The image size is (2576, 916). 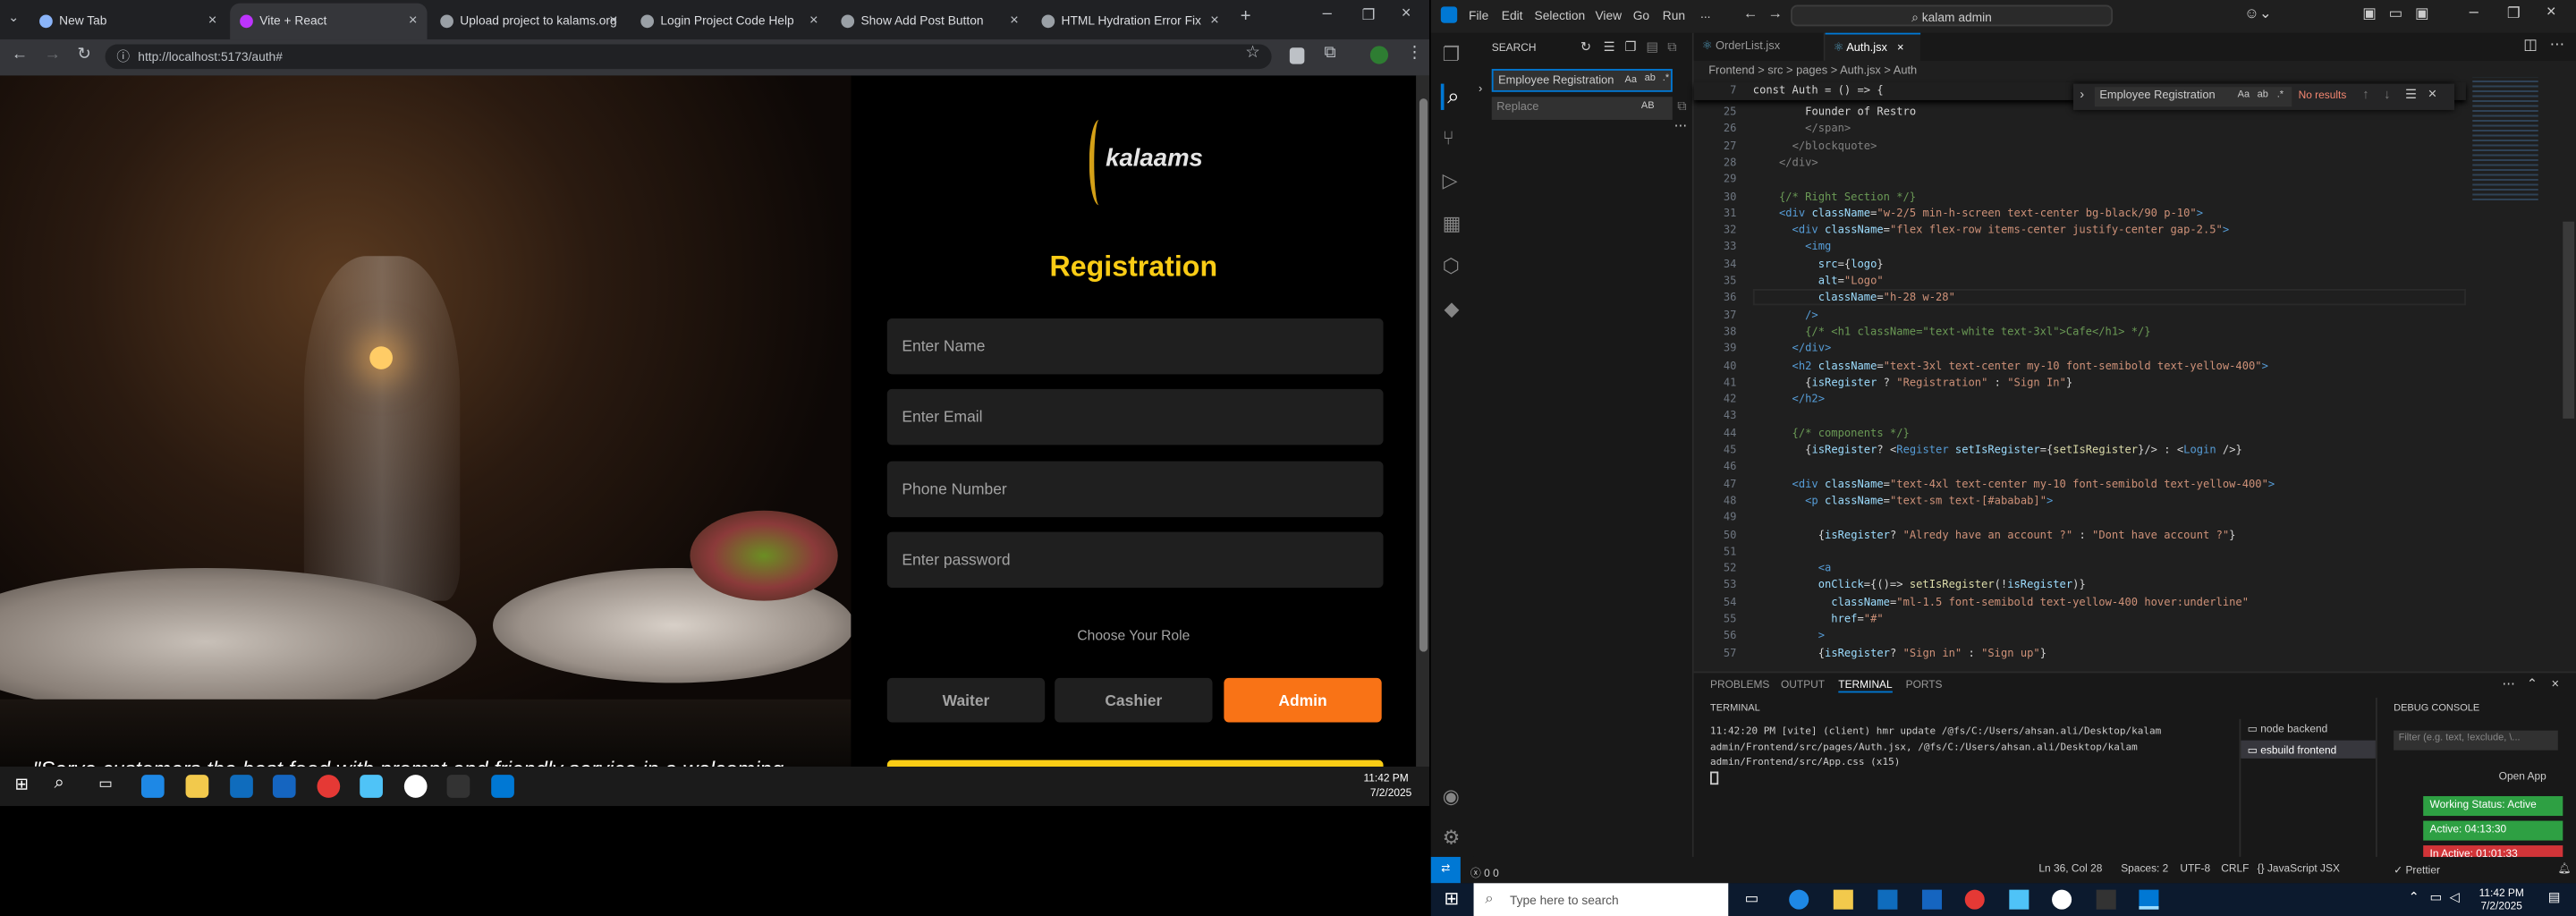 What do you see at coordinates (1452, 223) in the screenshot?
I see `extensions-icon: ▦` at bounding box center [1452, 223].